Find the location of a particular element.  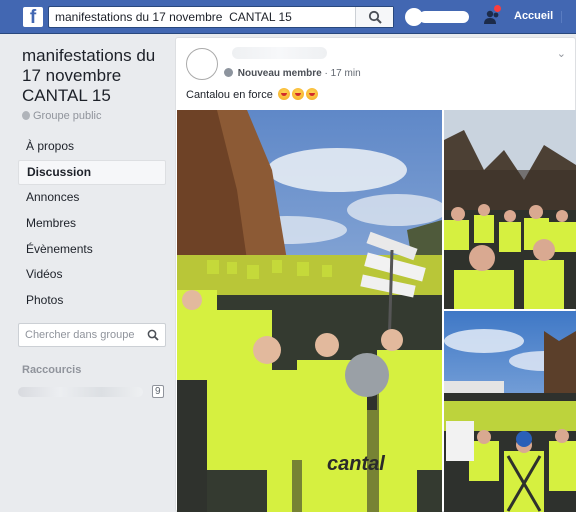

group-privacy-label: Groupe public is located at coordinates (62, 116).